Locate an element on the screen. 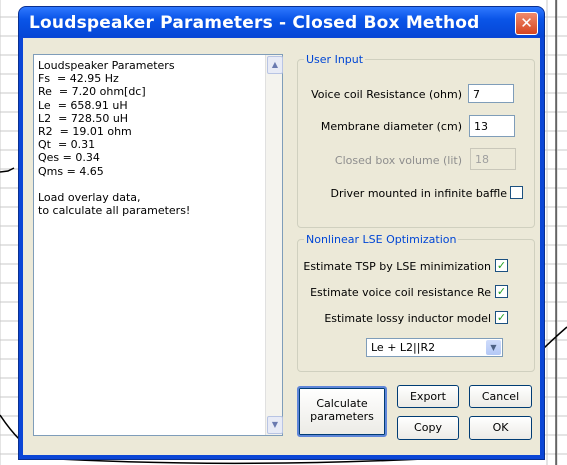  box-volume-field: 18 is located at coordinates (493, 159).